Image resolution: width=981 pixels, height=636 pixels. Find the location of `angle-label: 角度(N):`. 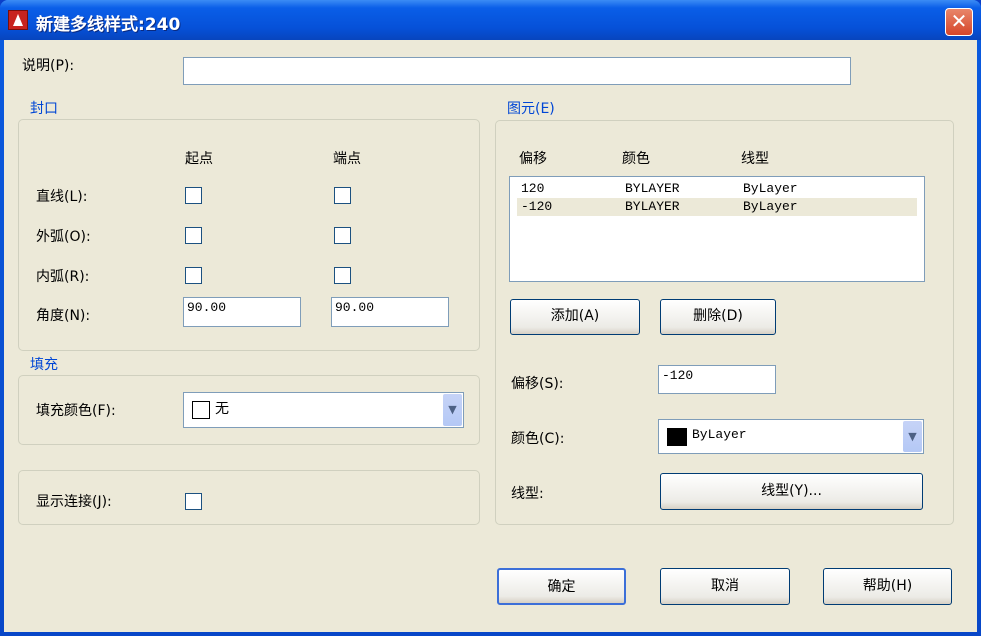

angle-label: 角度(N): is located at coordinates (63, 316).